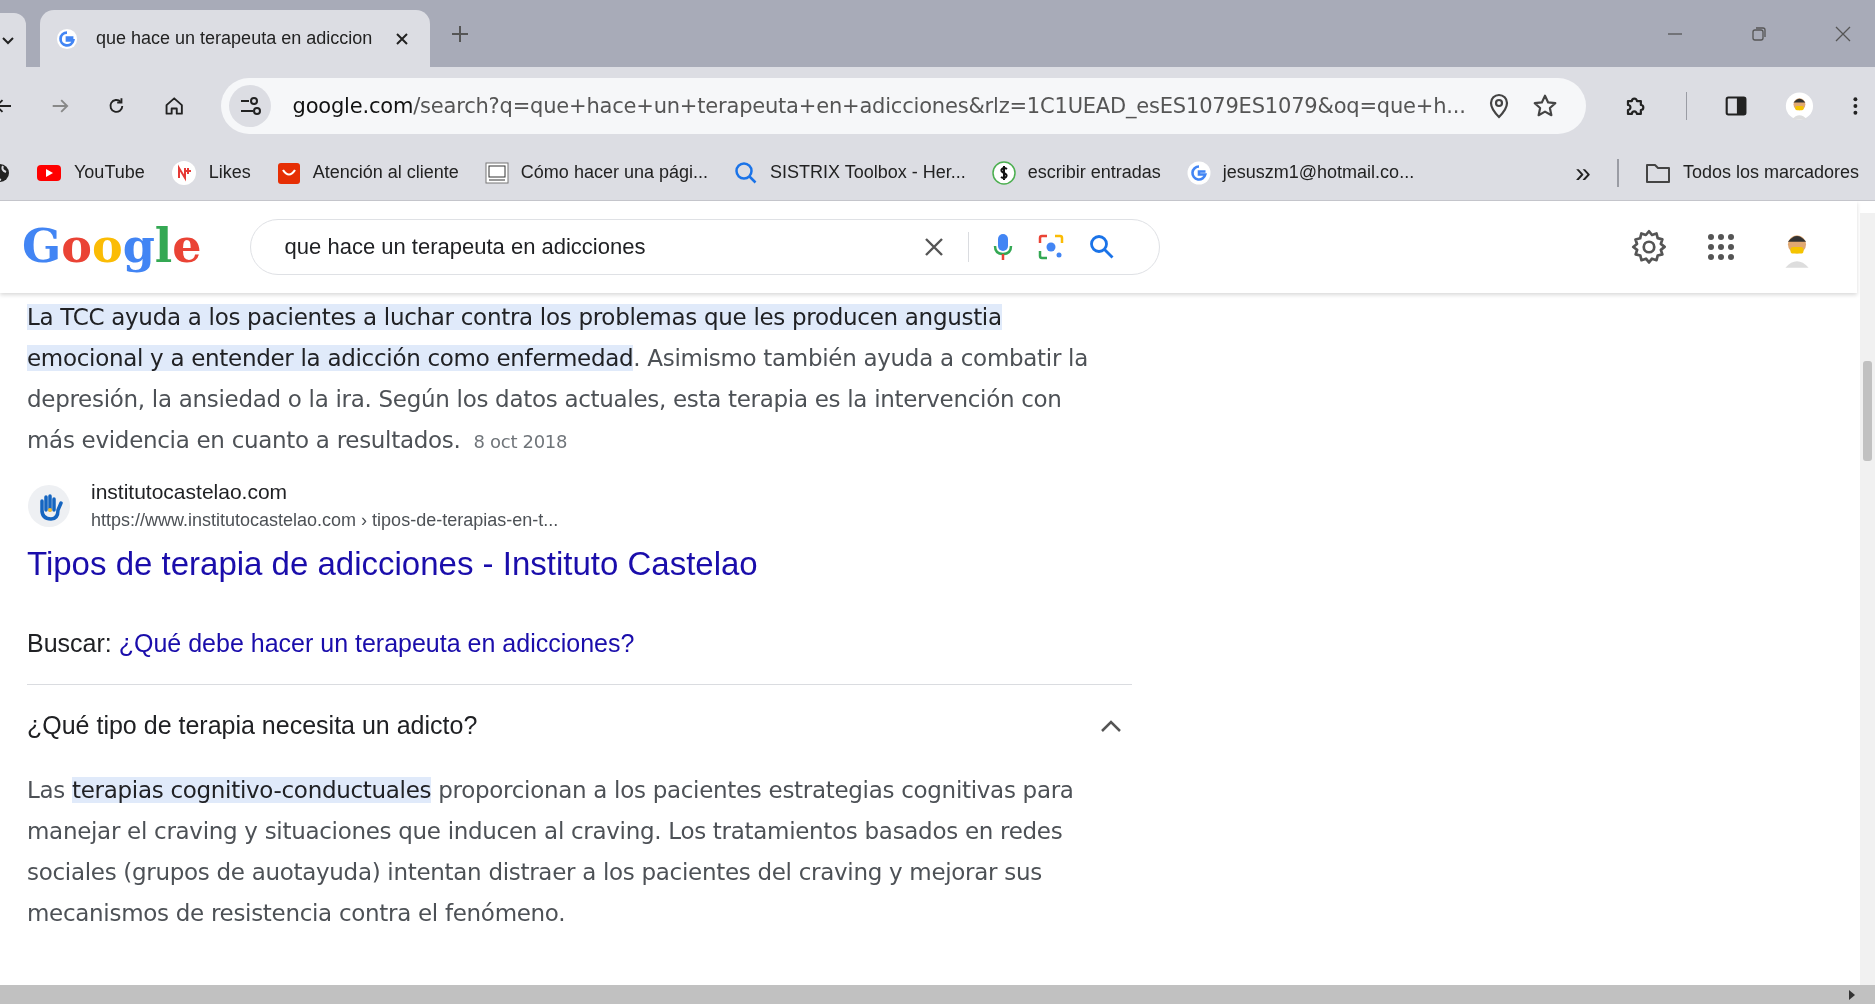  I want to click on tab-title: que hace un terapeuta en adiccion, so click(235, 38).